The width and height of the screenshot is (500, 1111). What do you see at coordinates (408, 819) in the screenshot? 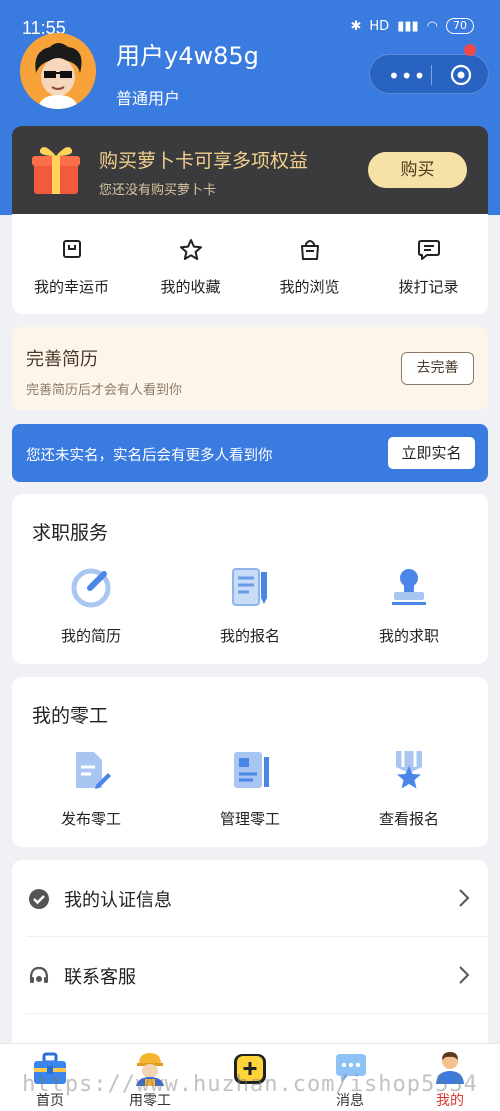
I see `gig-label: 查看报名` at bounding box center [408, 819].